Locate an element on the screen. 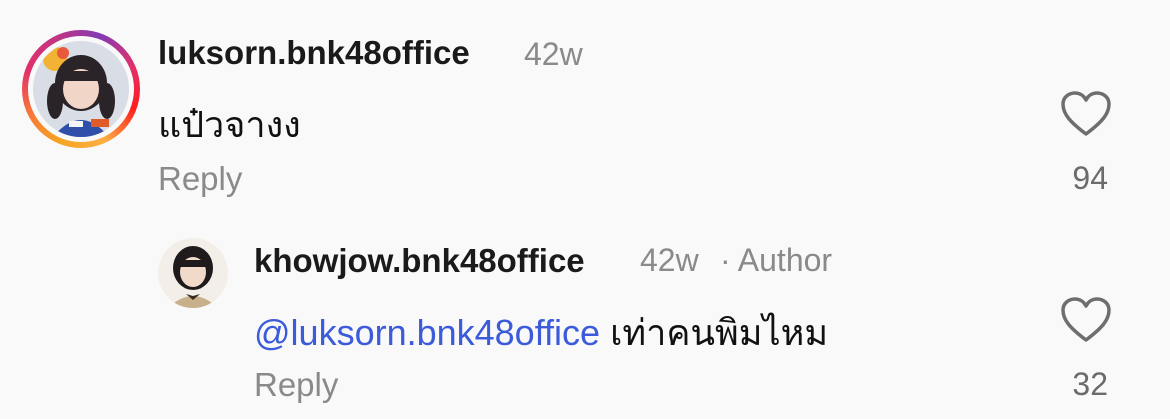  comment-text: แป๋วจางง is located at coordinates (229, 124).